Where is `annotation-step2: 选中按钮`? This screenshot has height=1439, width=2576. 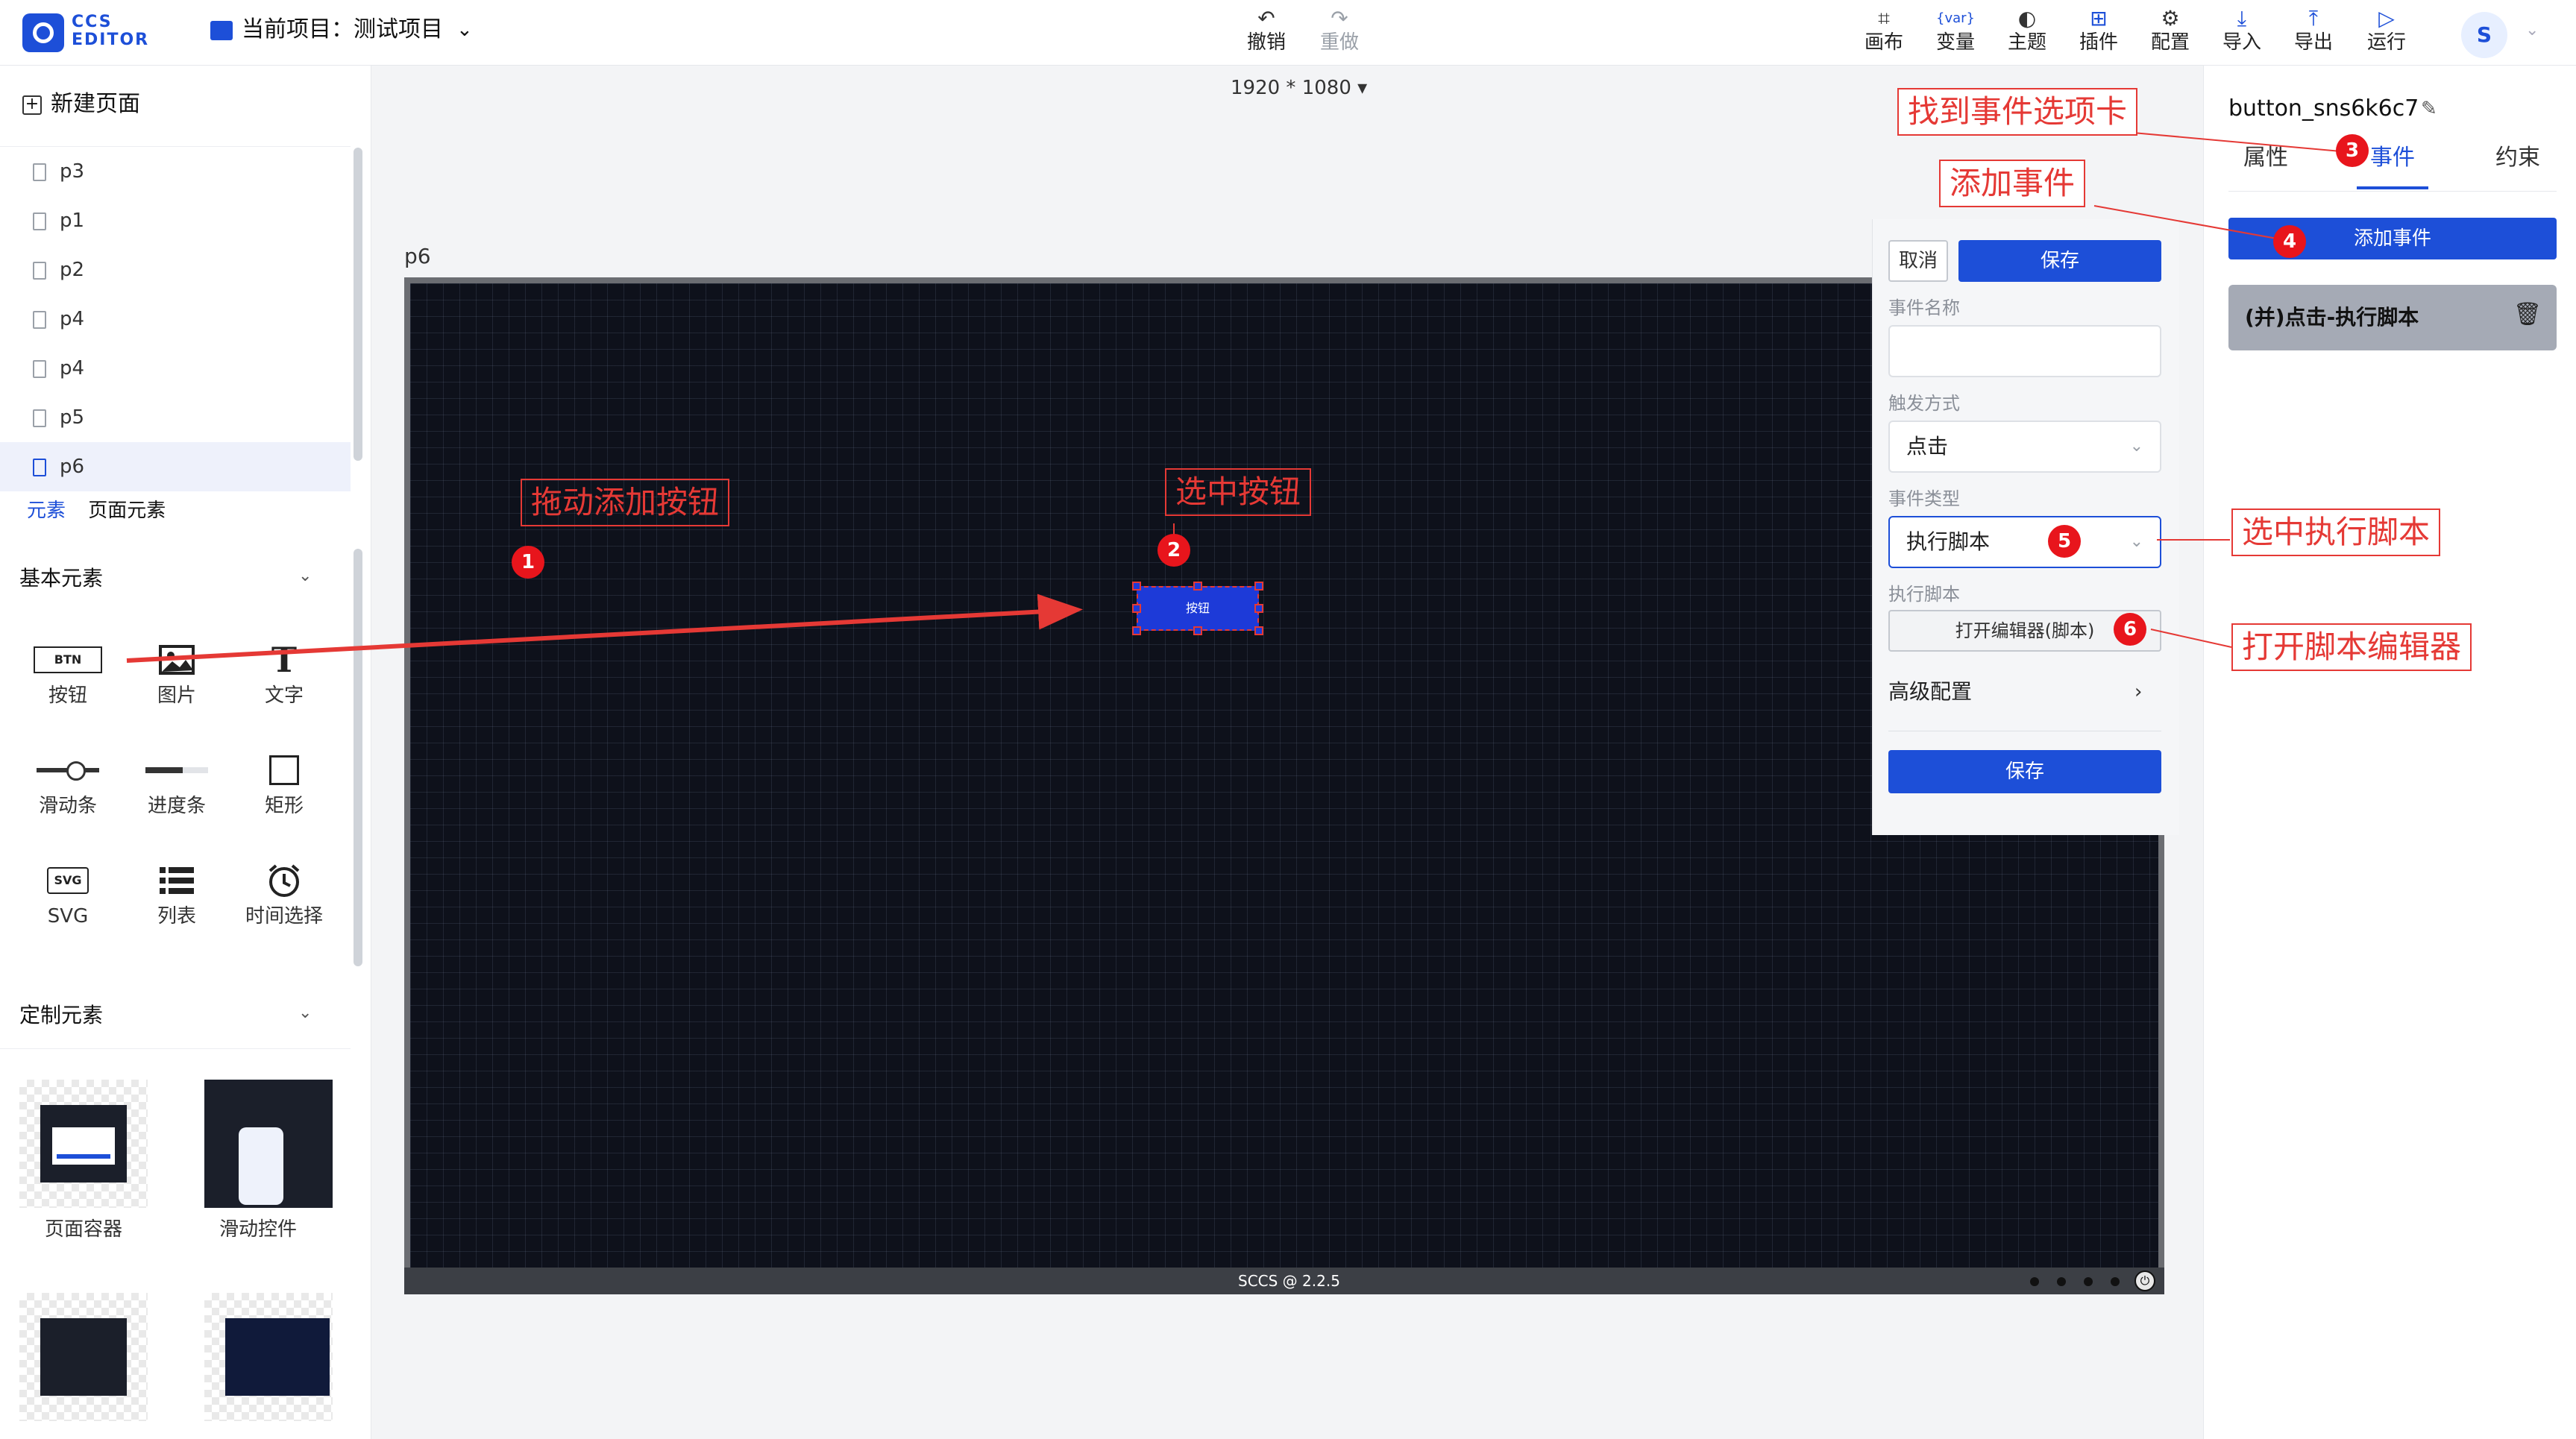 annotation-step2: 选中按钮 is located at coordinates (1238, 492).